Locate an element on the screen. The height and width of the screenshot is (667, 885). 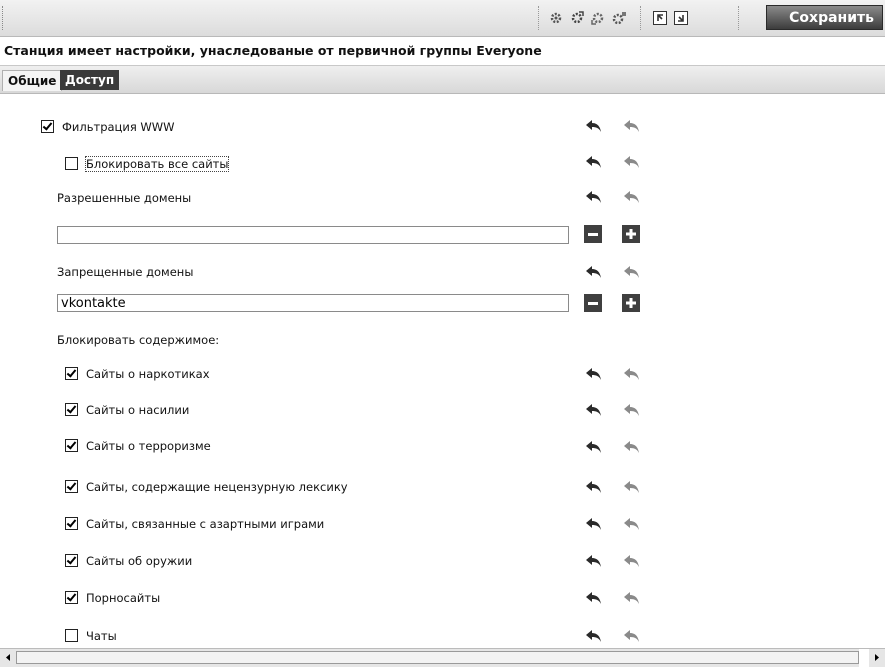
block-all-row: Блокировать все сайты is located at coordinates (147, 164).